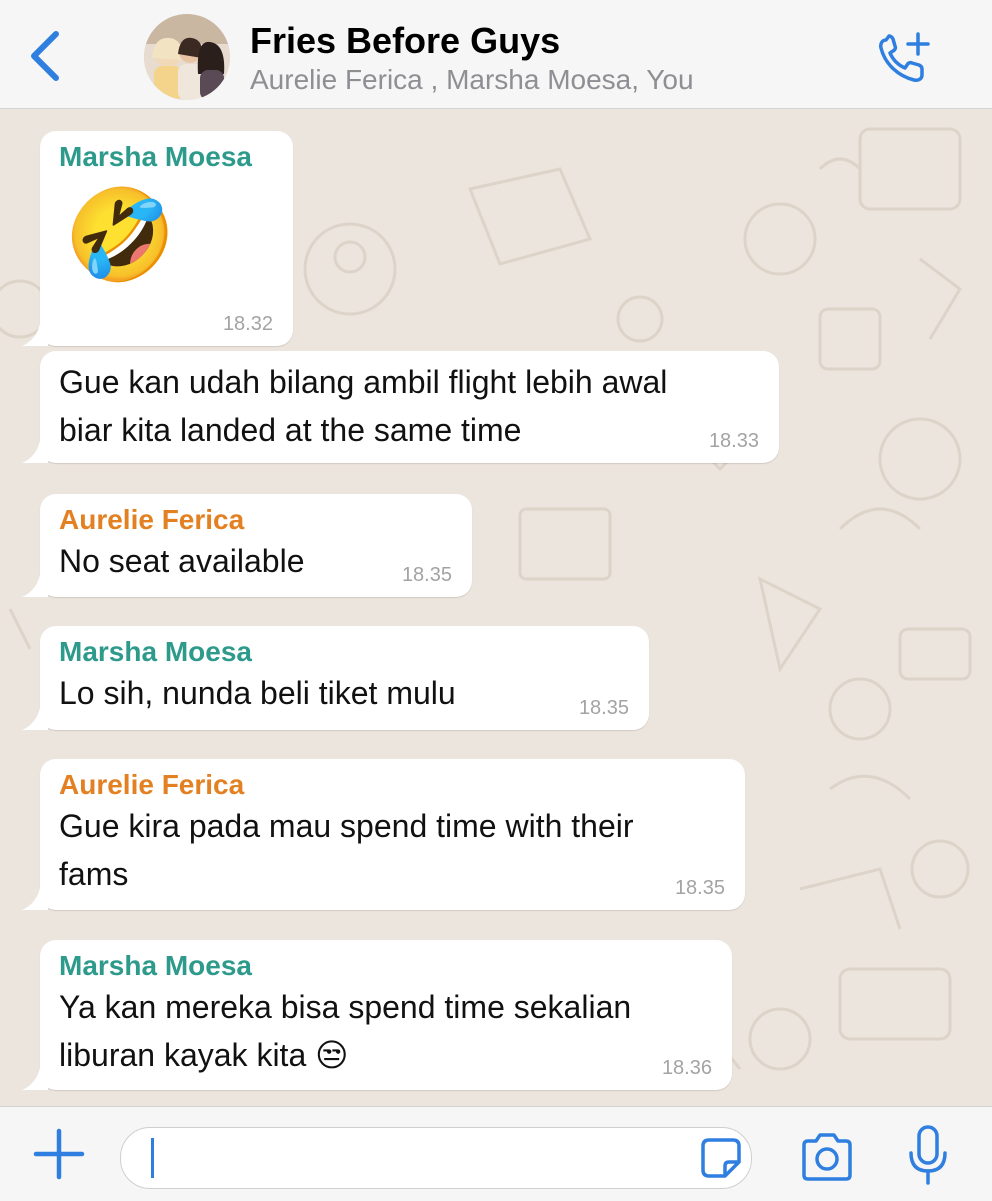 The width and height of the screenshot is (992, 1201). What do you see at coordinates (152, 1158) in the screenshot?
I see `text-cursor` at bounding box center [152, 1158].